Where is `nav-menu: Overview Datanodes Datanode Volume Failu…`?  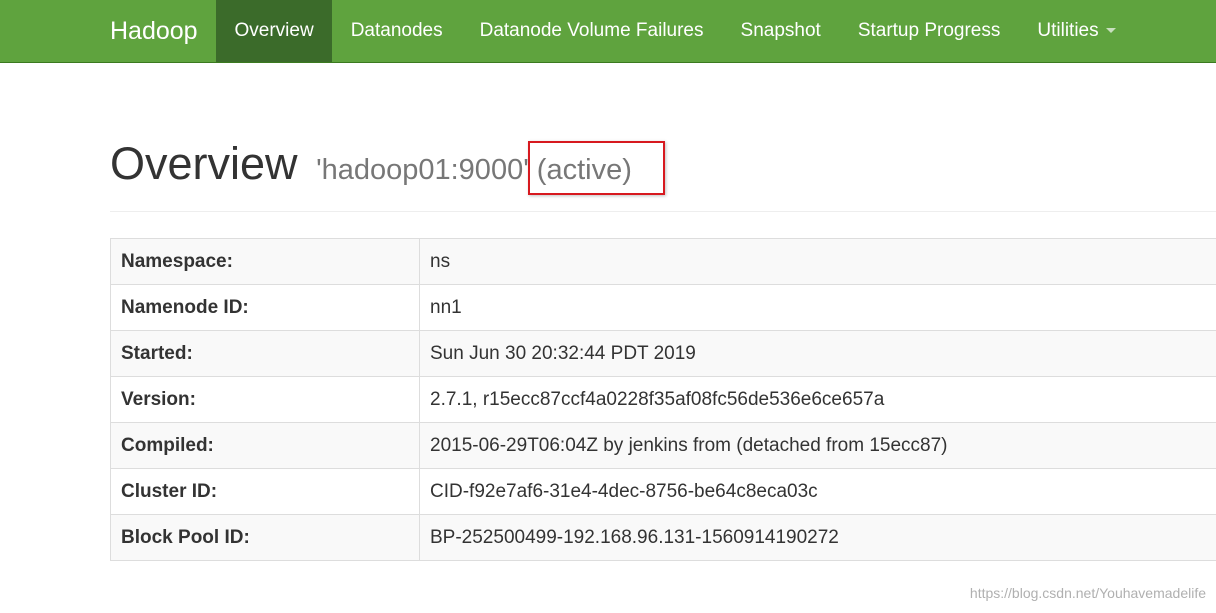
nav-menu: Overview Datanodes Datanode Volume Failu… is located at coordinates (675, 31).